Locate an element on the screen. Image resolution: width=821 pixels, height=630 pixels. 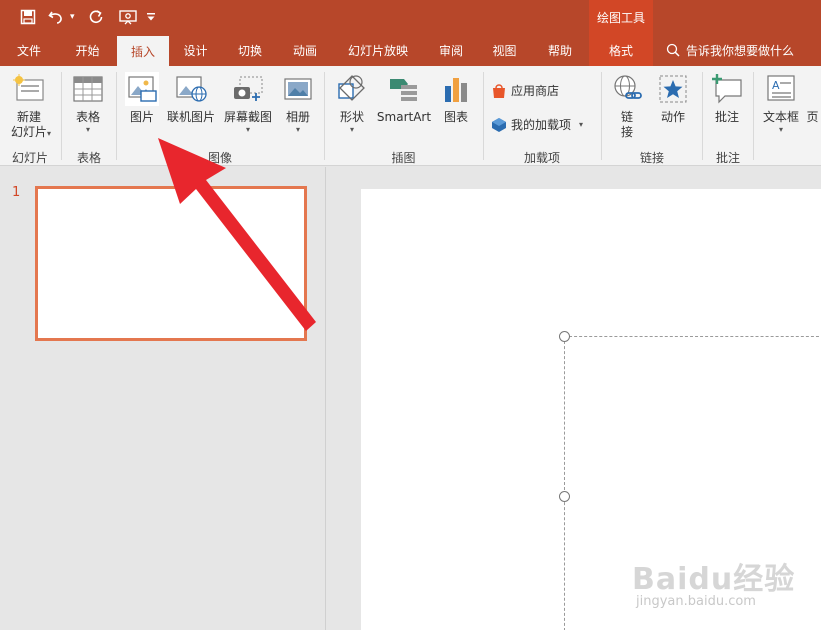
smartart-label: SmartArt is located at coordinates (404, 117).